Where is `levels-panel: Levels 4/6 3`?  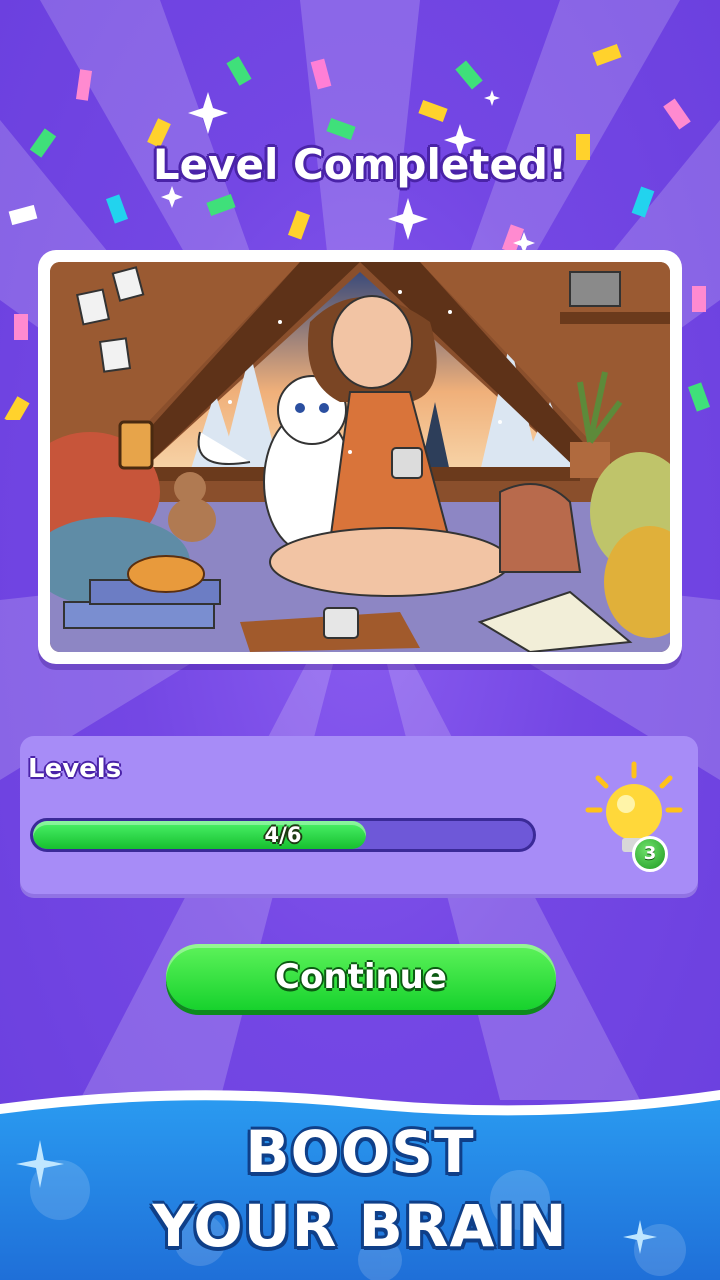
levels-panel: Levels 4/6 3 is located at coordinates (359, 817).